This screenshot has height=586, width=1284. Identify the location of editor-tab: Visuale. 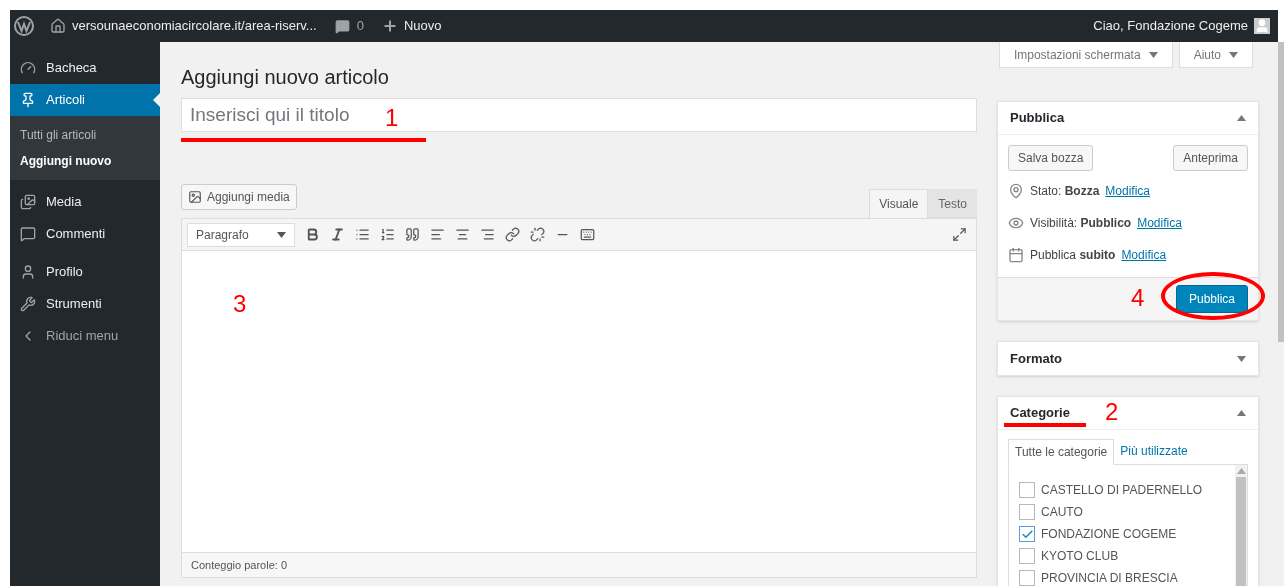
(899, 203).